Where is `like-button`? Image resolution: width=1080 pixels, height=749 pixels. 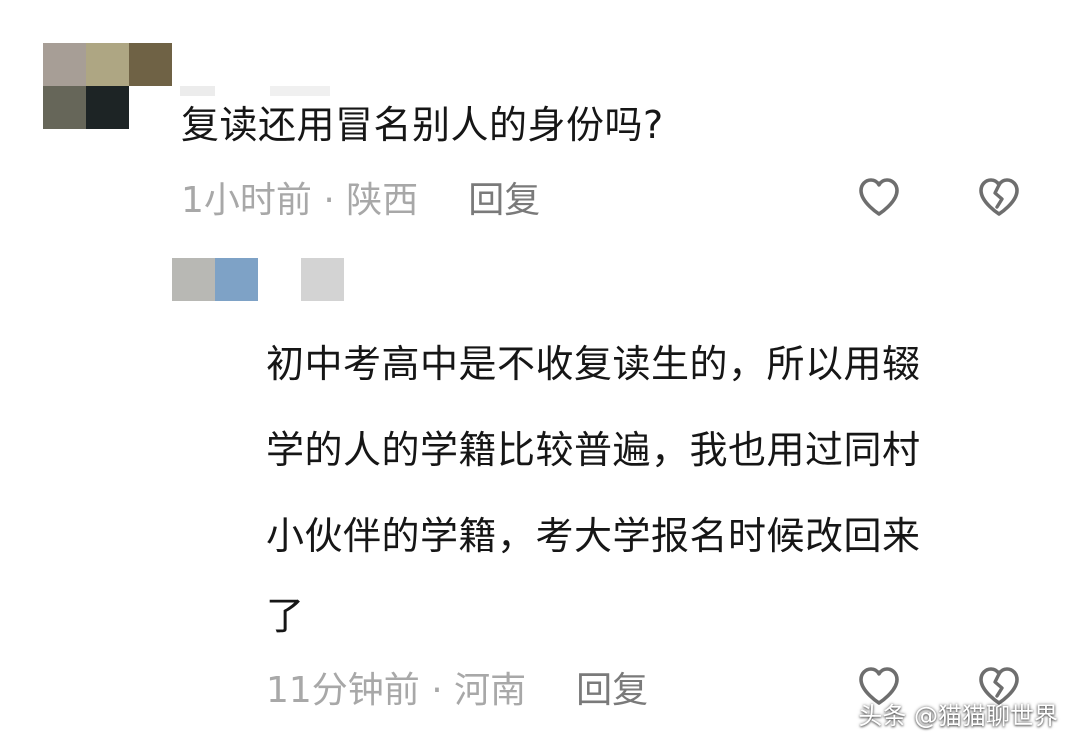
like-button is located at coordinates (879, 197).